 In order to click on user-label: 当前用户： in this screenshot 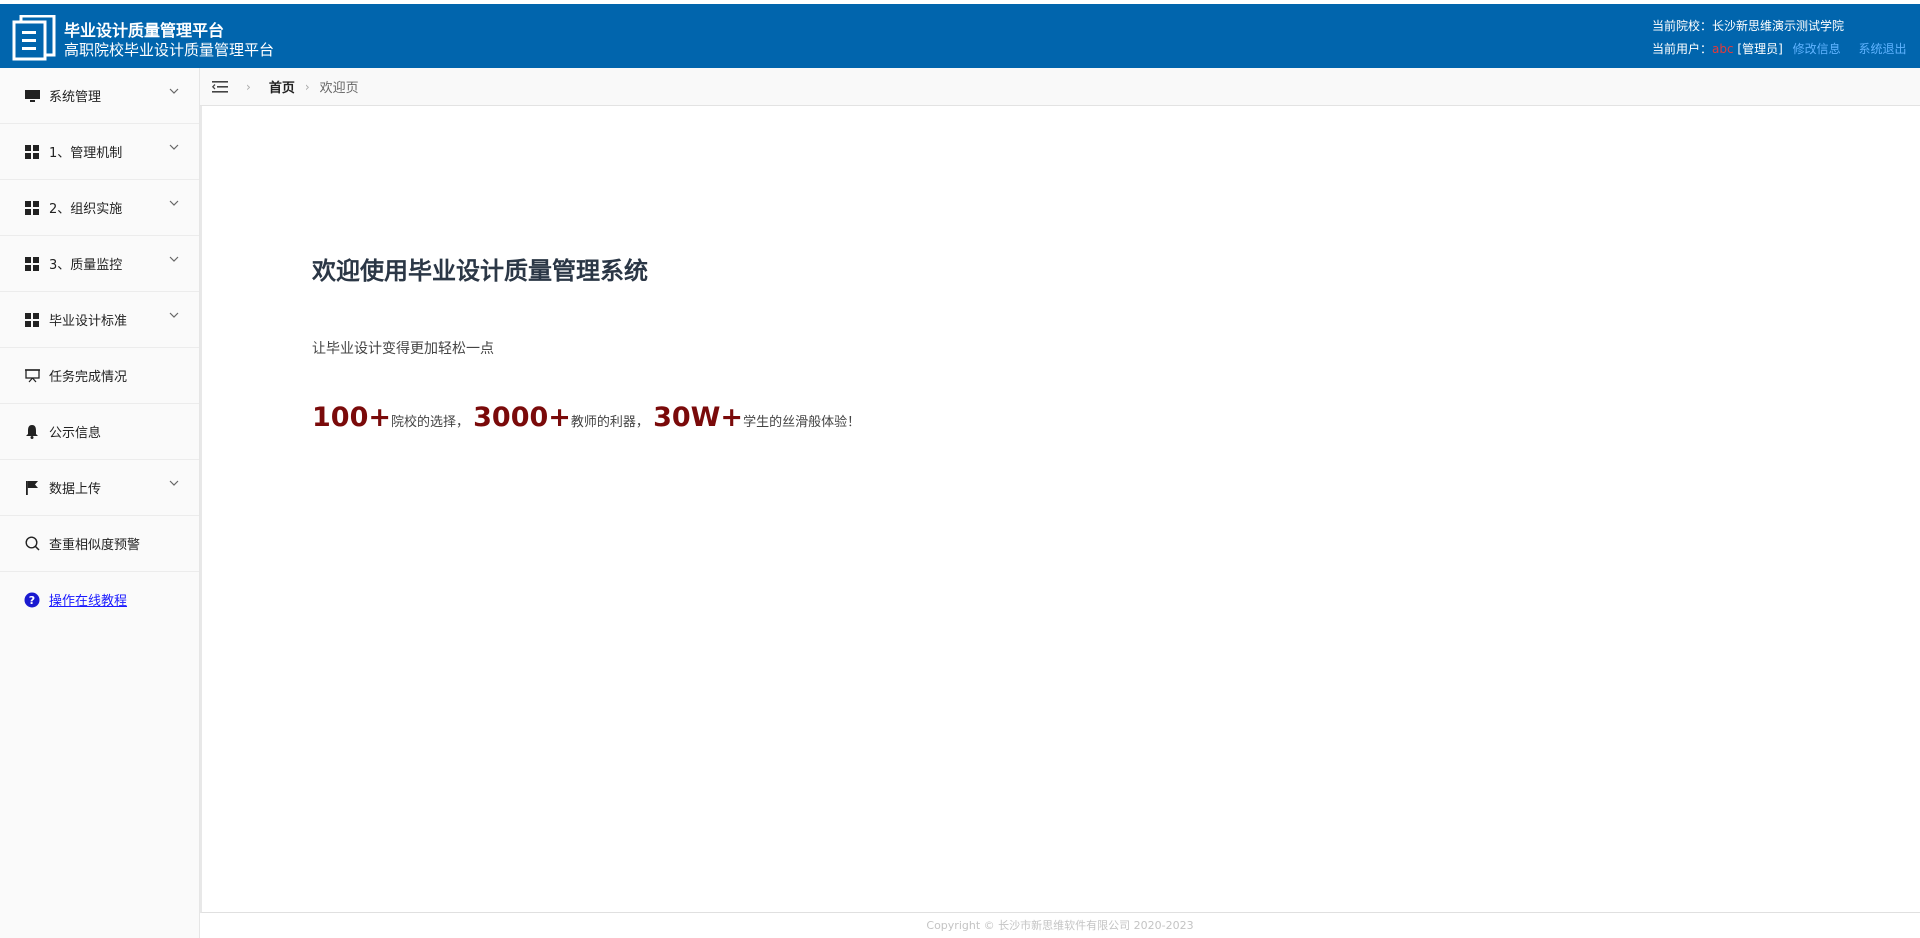, I will do `click(1682, 49)`.